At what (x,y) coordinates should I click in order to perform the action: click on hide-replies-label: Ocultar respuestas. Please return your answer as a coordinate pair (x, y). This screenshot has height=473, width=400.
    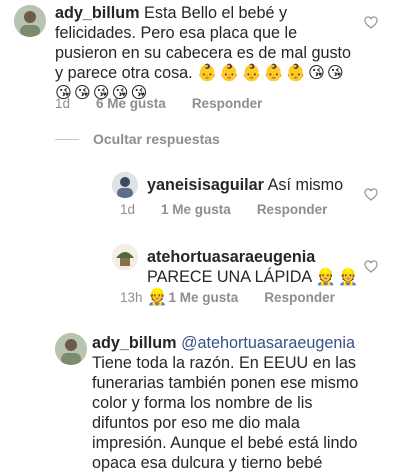
    Looking at the image, I should click on (156, 139).